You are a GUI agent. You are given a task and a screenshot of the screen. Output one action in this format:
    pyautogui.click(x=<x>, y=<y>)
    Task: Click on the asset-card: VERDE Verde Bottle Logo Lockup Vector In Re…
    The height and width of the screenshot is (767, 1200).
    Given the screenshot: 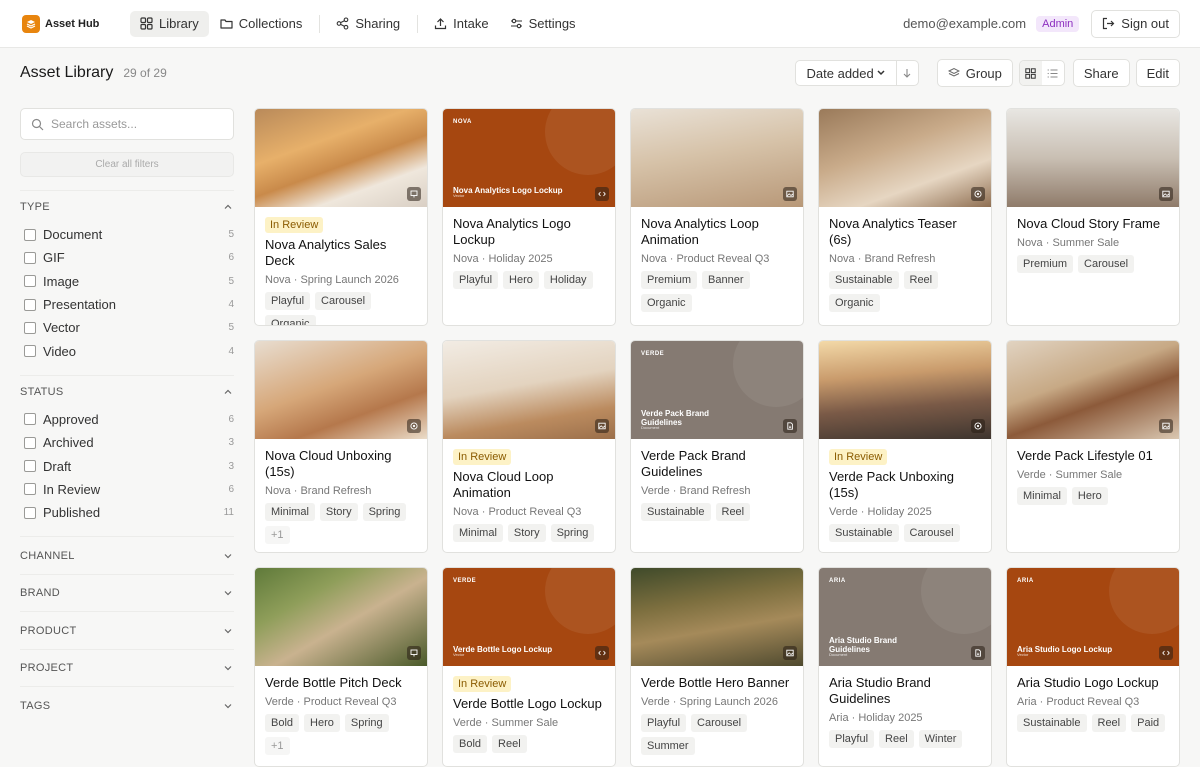 What is the action you would take?
    pyautogui.click(x=529, y=667)
    